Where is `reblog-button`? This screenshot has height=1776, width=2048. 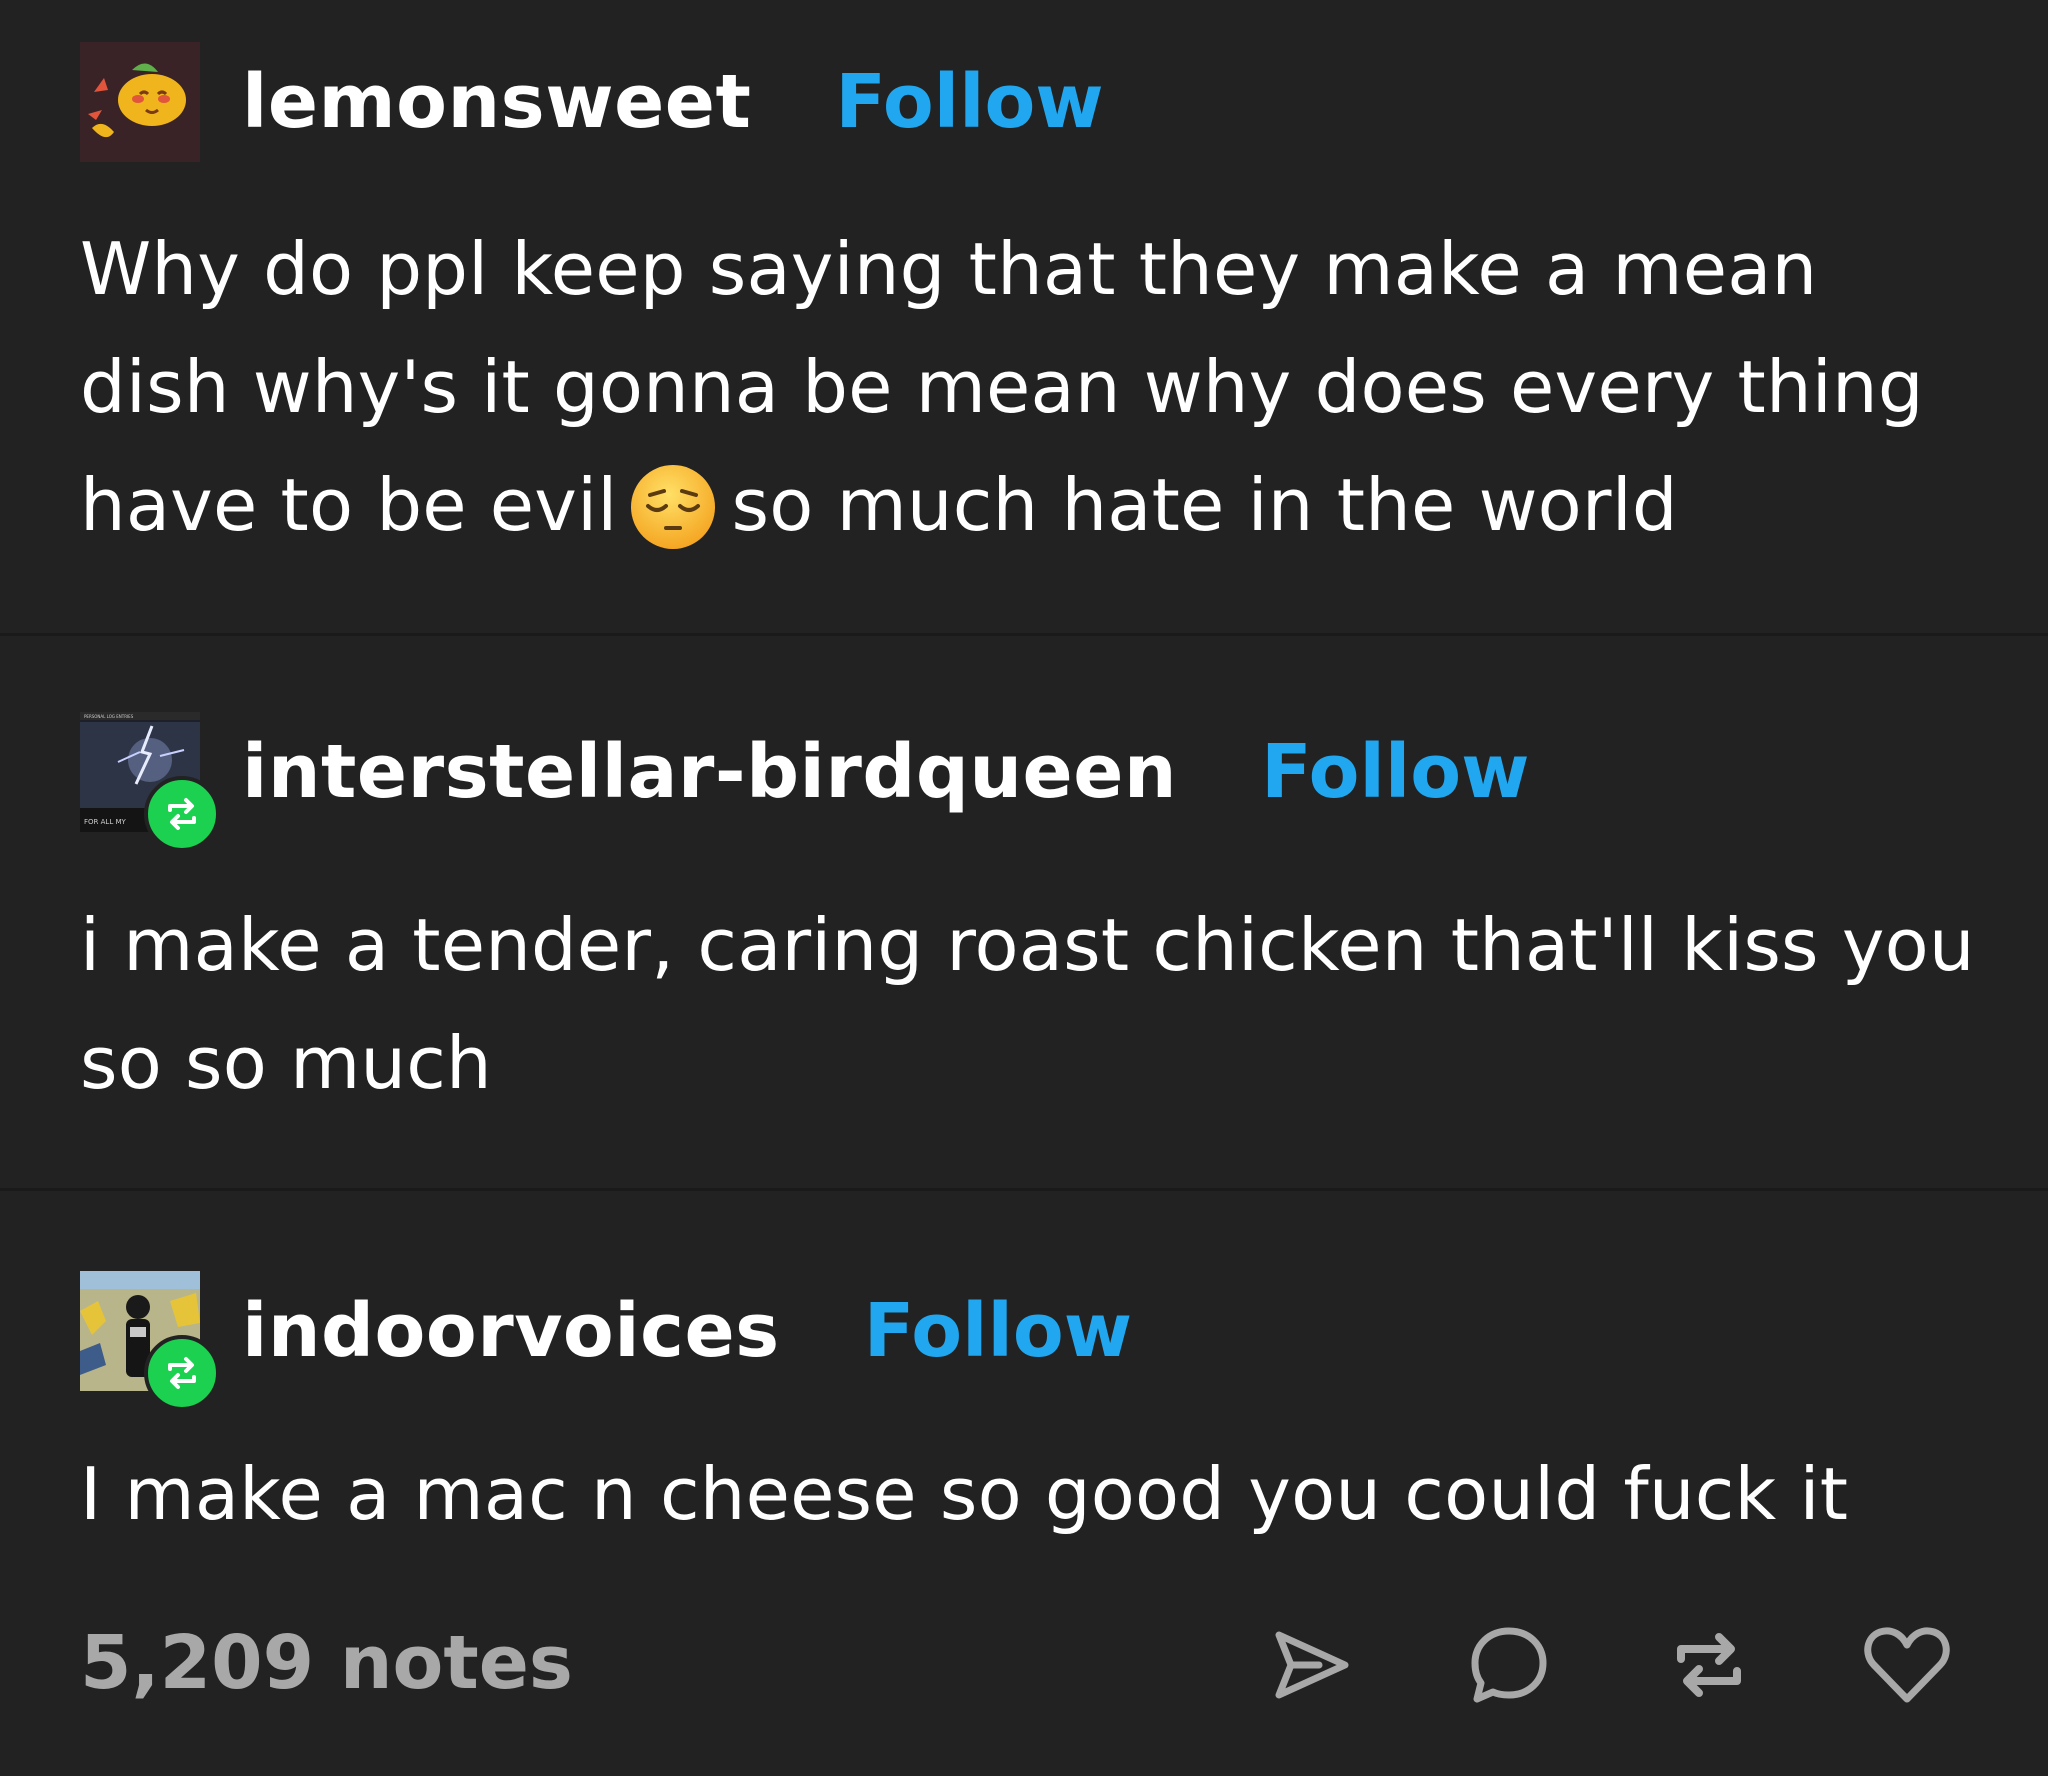 reblog-button is located at coordinates (1709, 1665).